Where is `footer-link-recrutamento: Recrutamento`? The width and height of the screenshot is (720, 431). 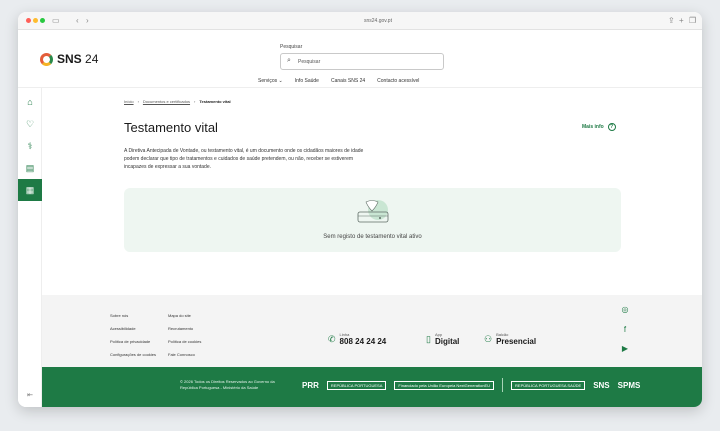 footer-link-recrutamento: Recrutamento is located at coordinates (184, 328).